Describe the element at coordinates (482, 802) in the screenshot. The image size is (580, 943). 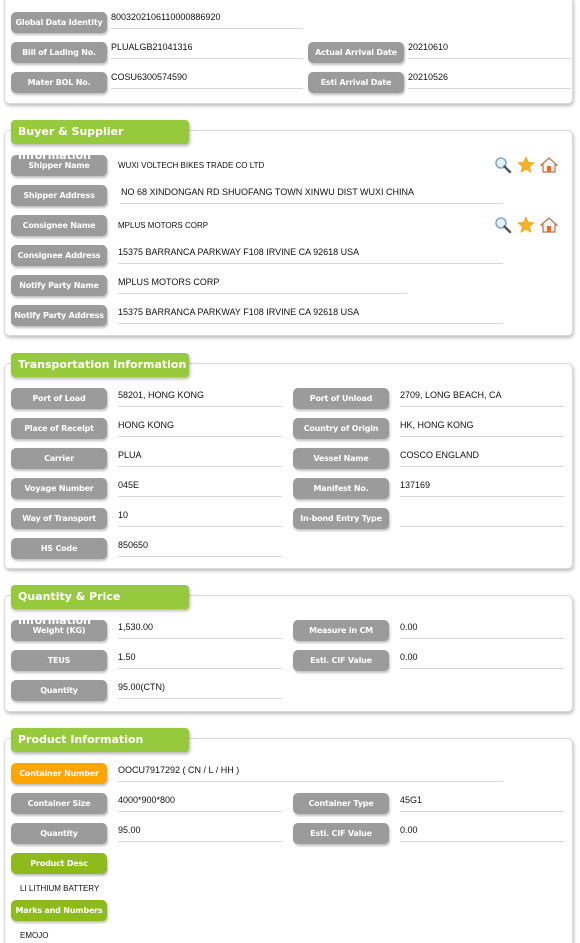
I see `container-type-value: 45G1` at that location.